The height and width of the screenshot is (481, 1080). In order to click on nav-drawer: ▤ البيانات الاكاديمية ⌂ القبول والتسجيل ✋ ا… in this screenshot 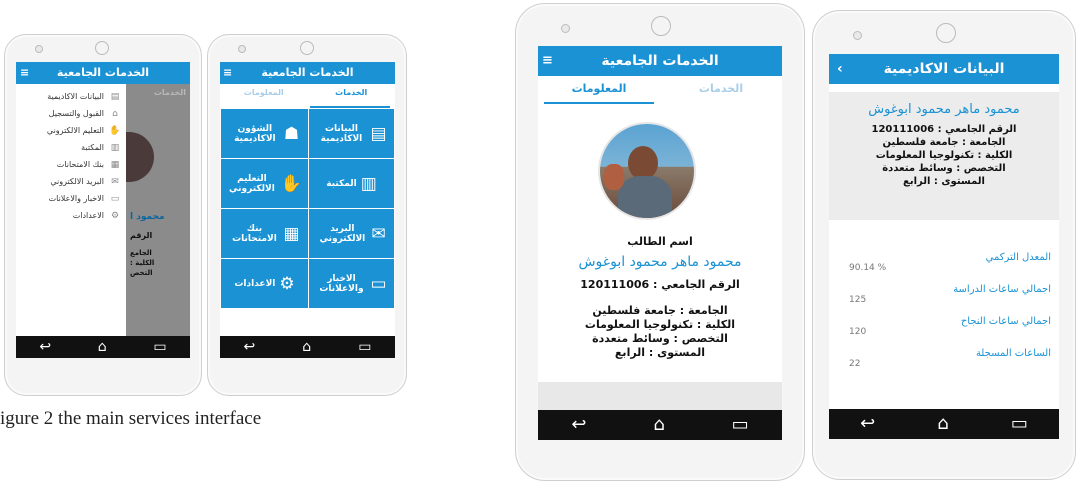, I will do `click(71, 210)`.